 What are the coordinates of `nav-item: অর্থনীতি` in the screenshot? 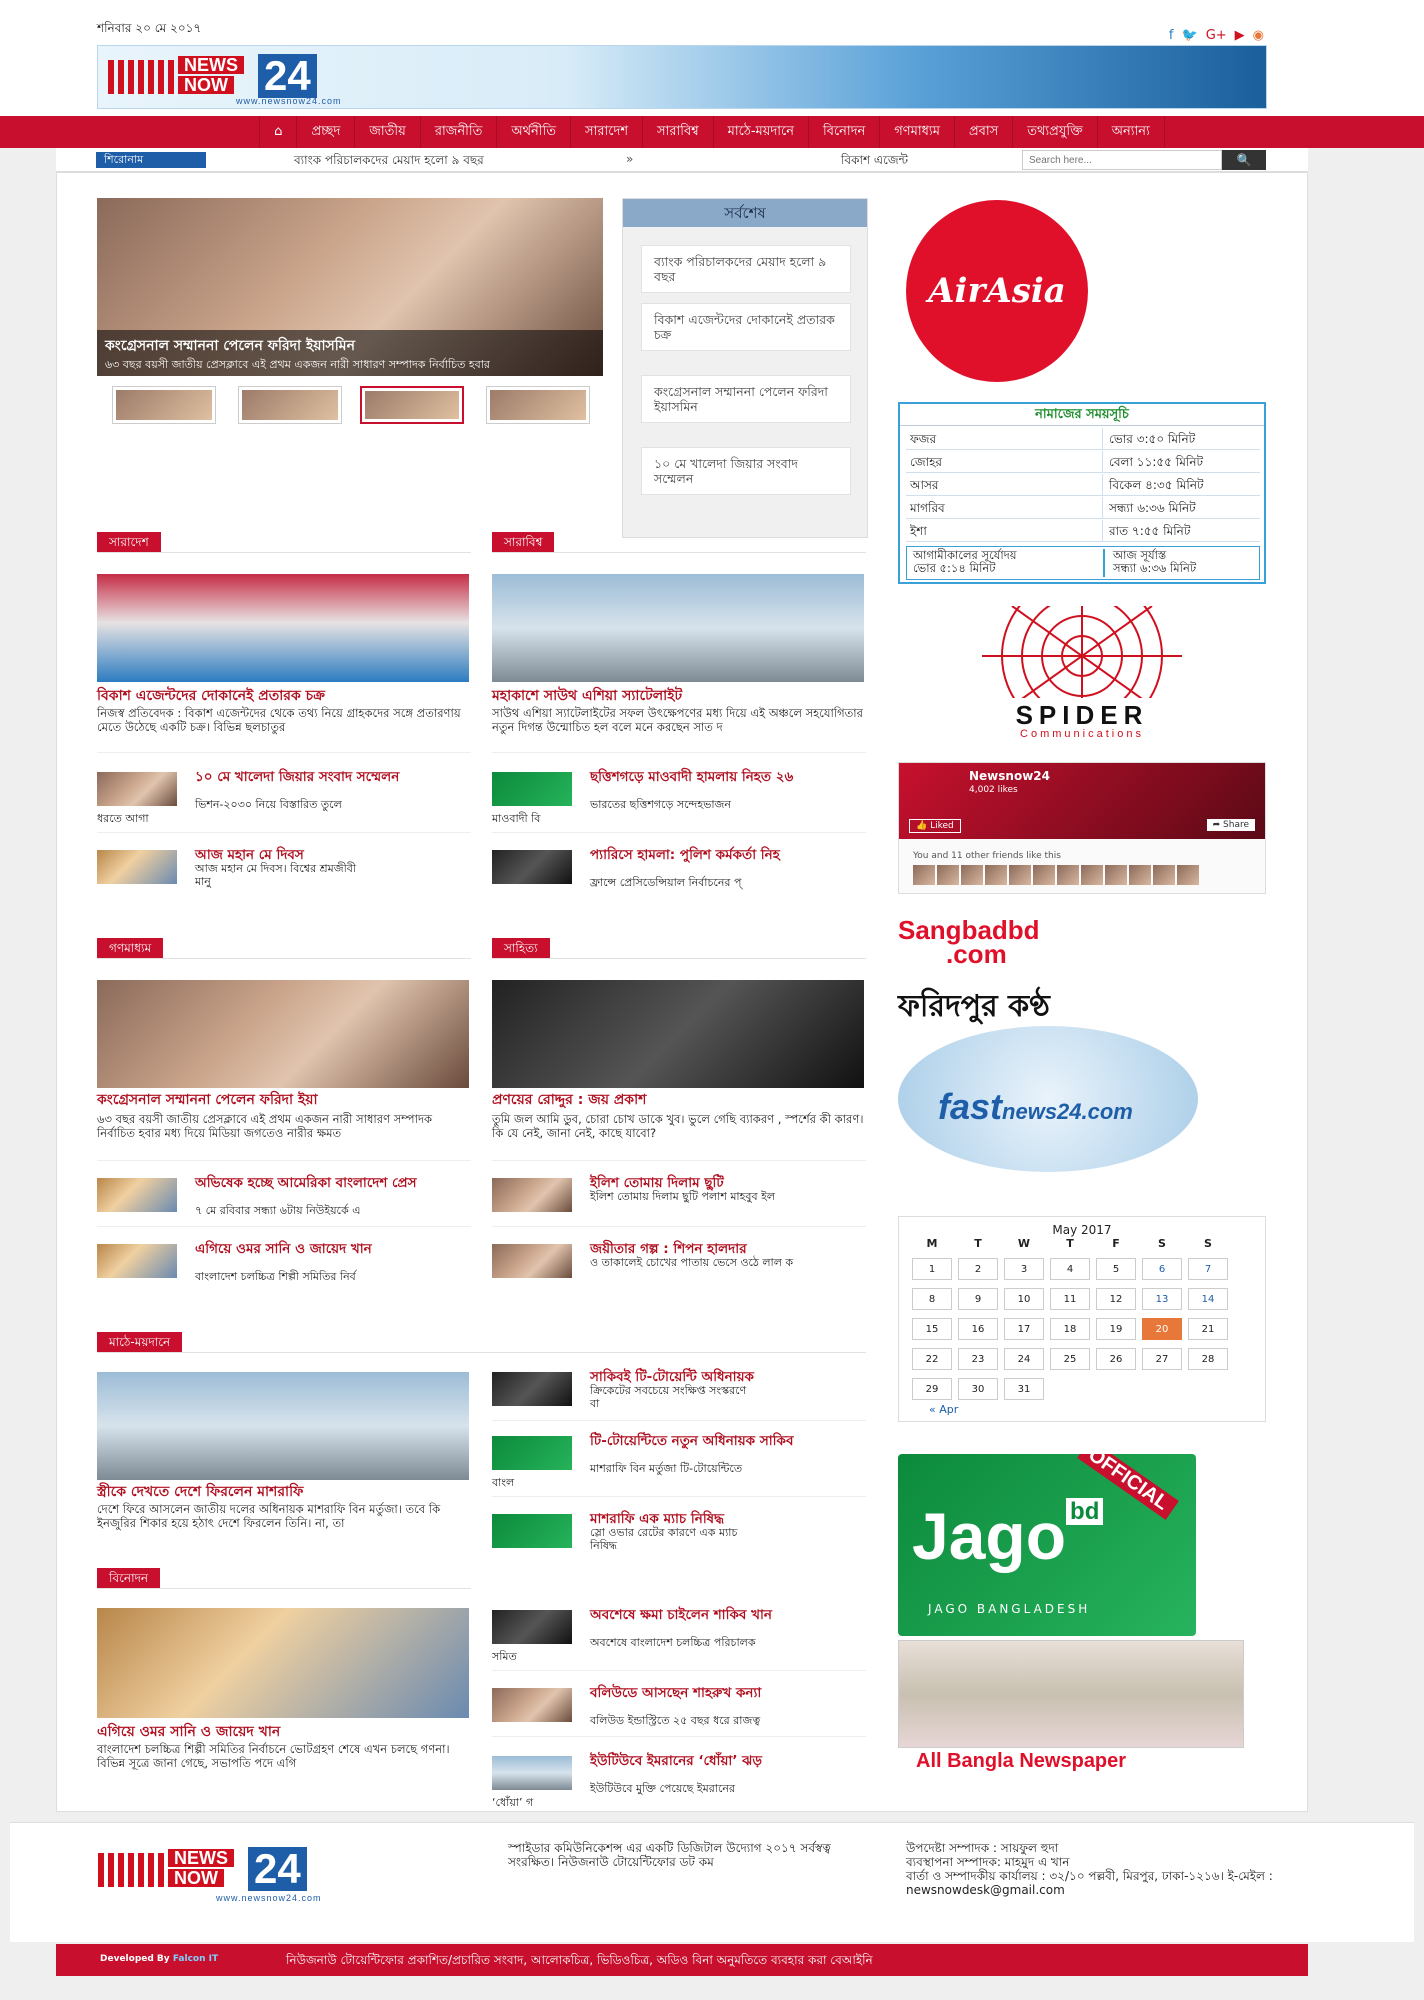 It's located at (534, 132).